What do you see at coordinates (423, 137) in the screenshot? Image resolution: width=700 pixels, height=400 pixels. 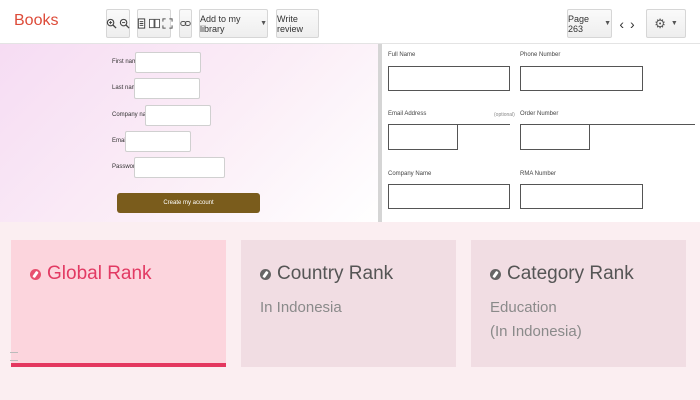 I see `email-address-input` at bounding box center [423, 137].